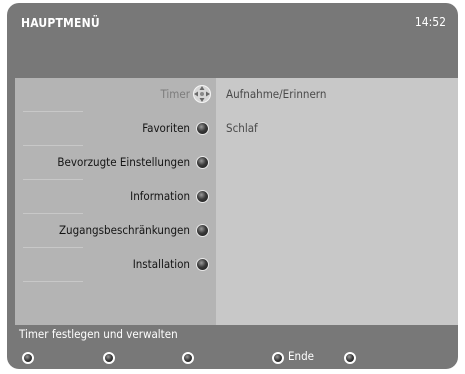 The height and width of the screenshot is (374, 465). Describe the element at coordinates (109, 358) in the screenshot. I see `green-key-button` at that location.